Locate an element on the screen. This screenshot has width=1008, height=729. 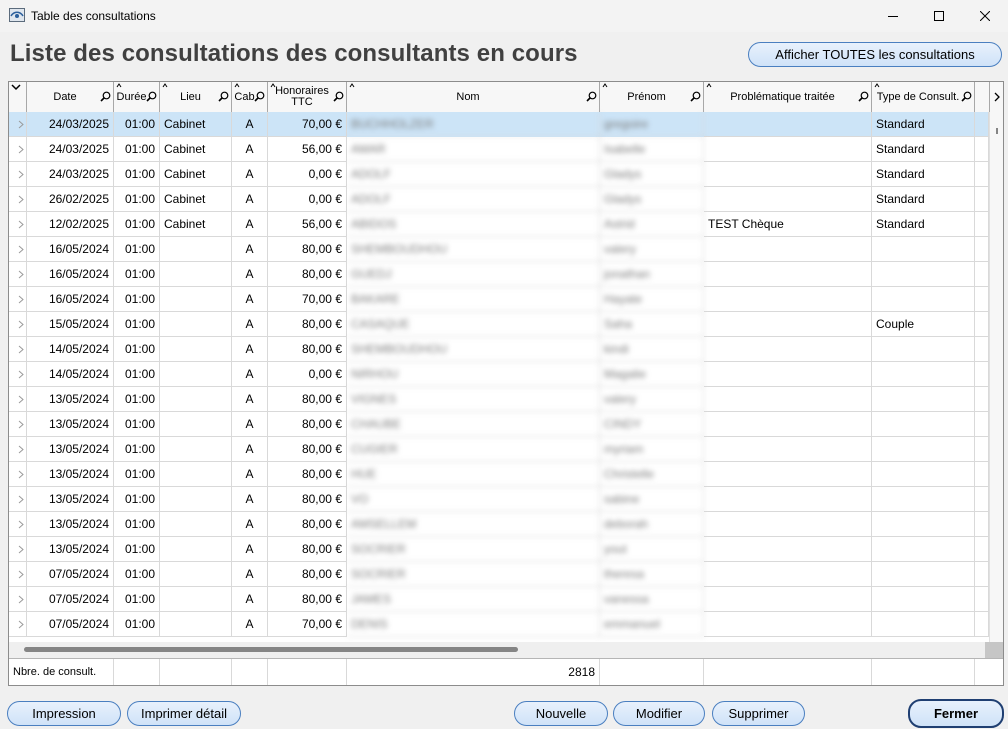
table-row: 13/05/2024 01:00 A 80,00 € VO sabine is located at coordinates (499, 499).